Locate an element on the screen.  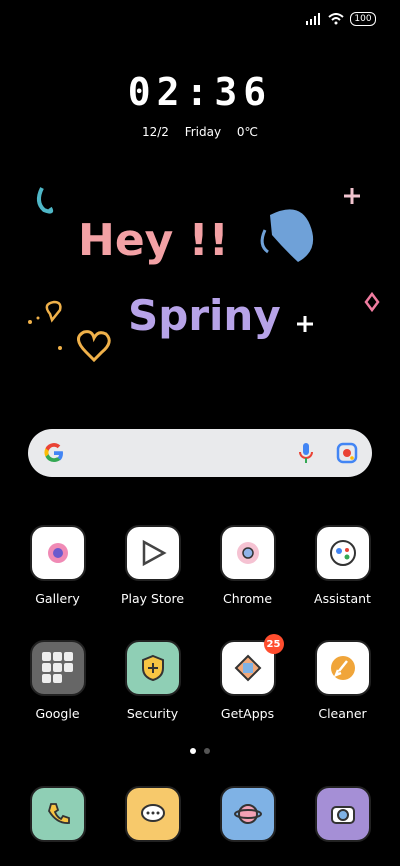
weekday: Friday is located at coordinates (203, 132).